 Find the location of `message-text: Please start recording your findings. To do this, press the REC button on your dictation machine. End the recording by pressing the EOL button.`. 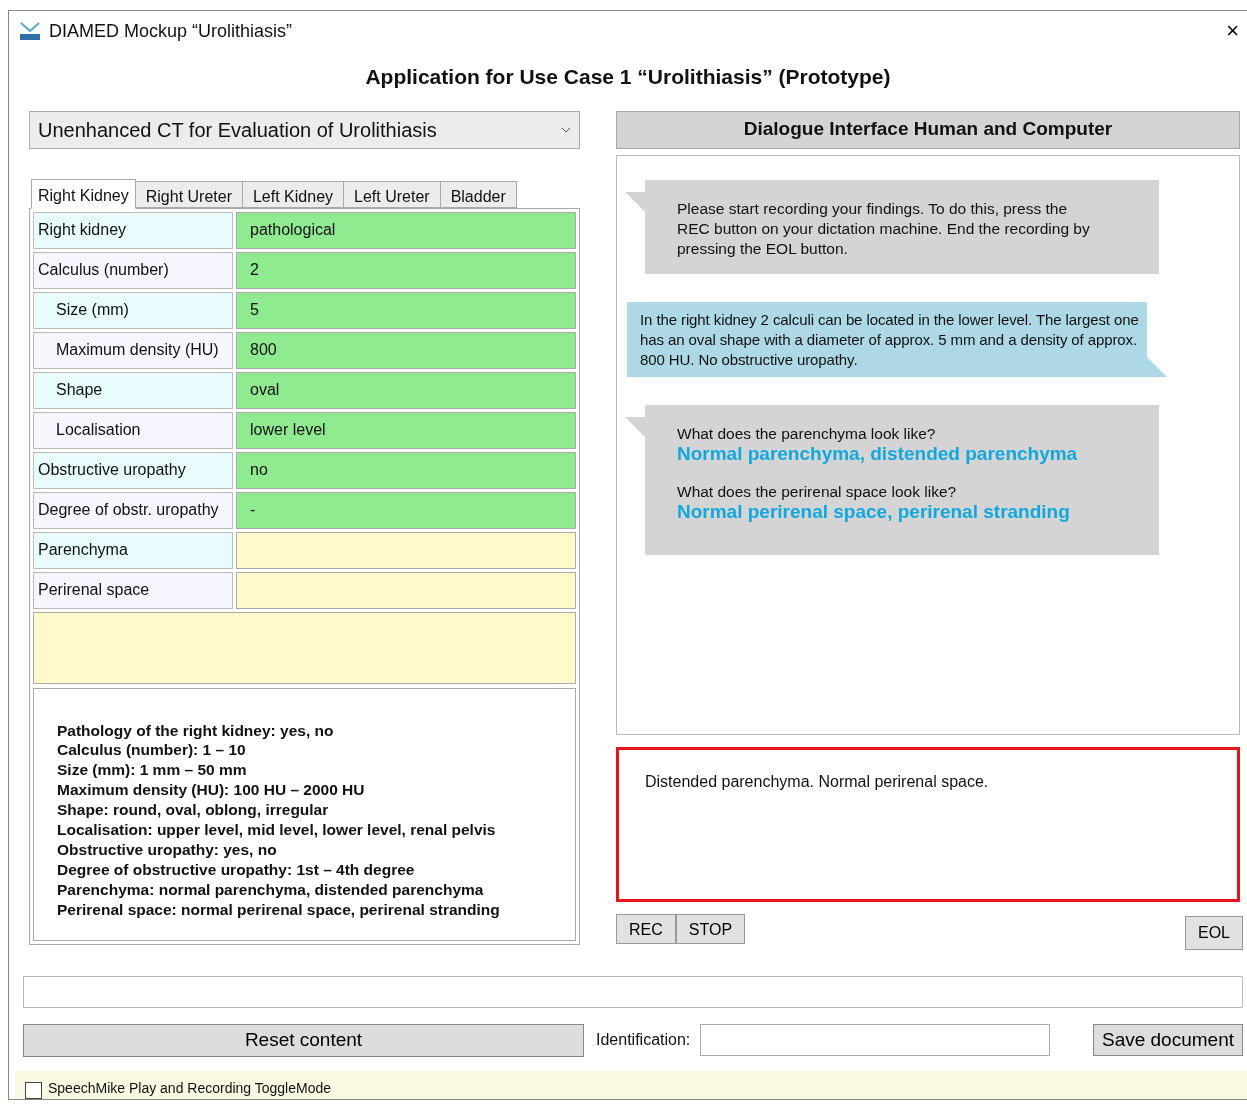

message-text: Please start recording your findings. To do this, press the REC button on your dictation machine. End the recording by pressing the EOL button. is located at coordinates (883, 228).